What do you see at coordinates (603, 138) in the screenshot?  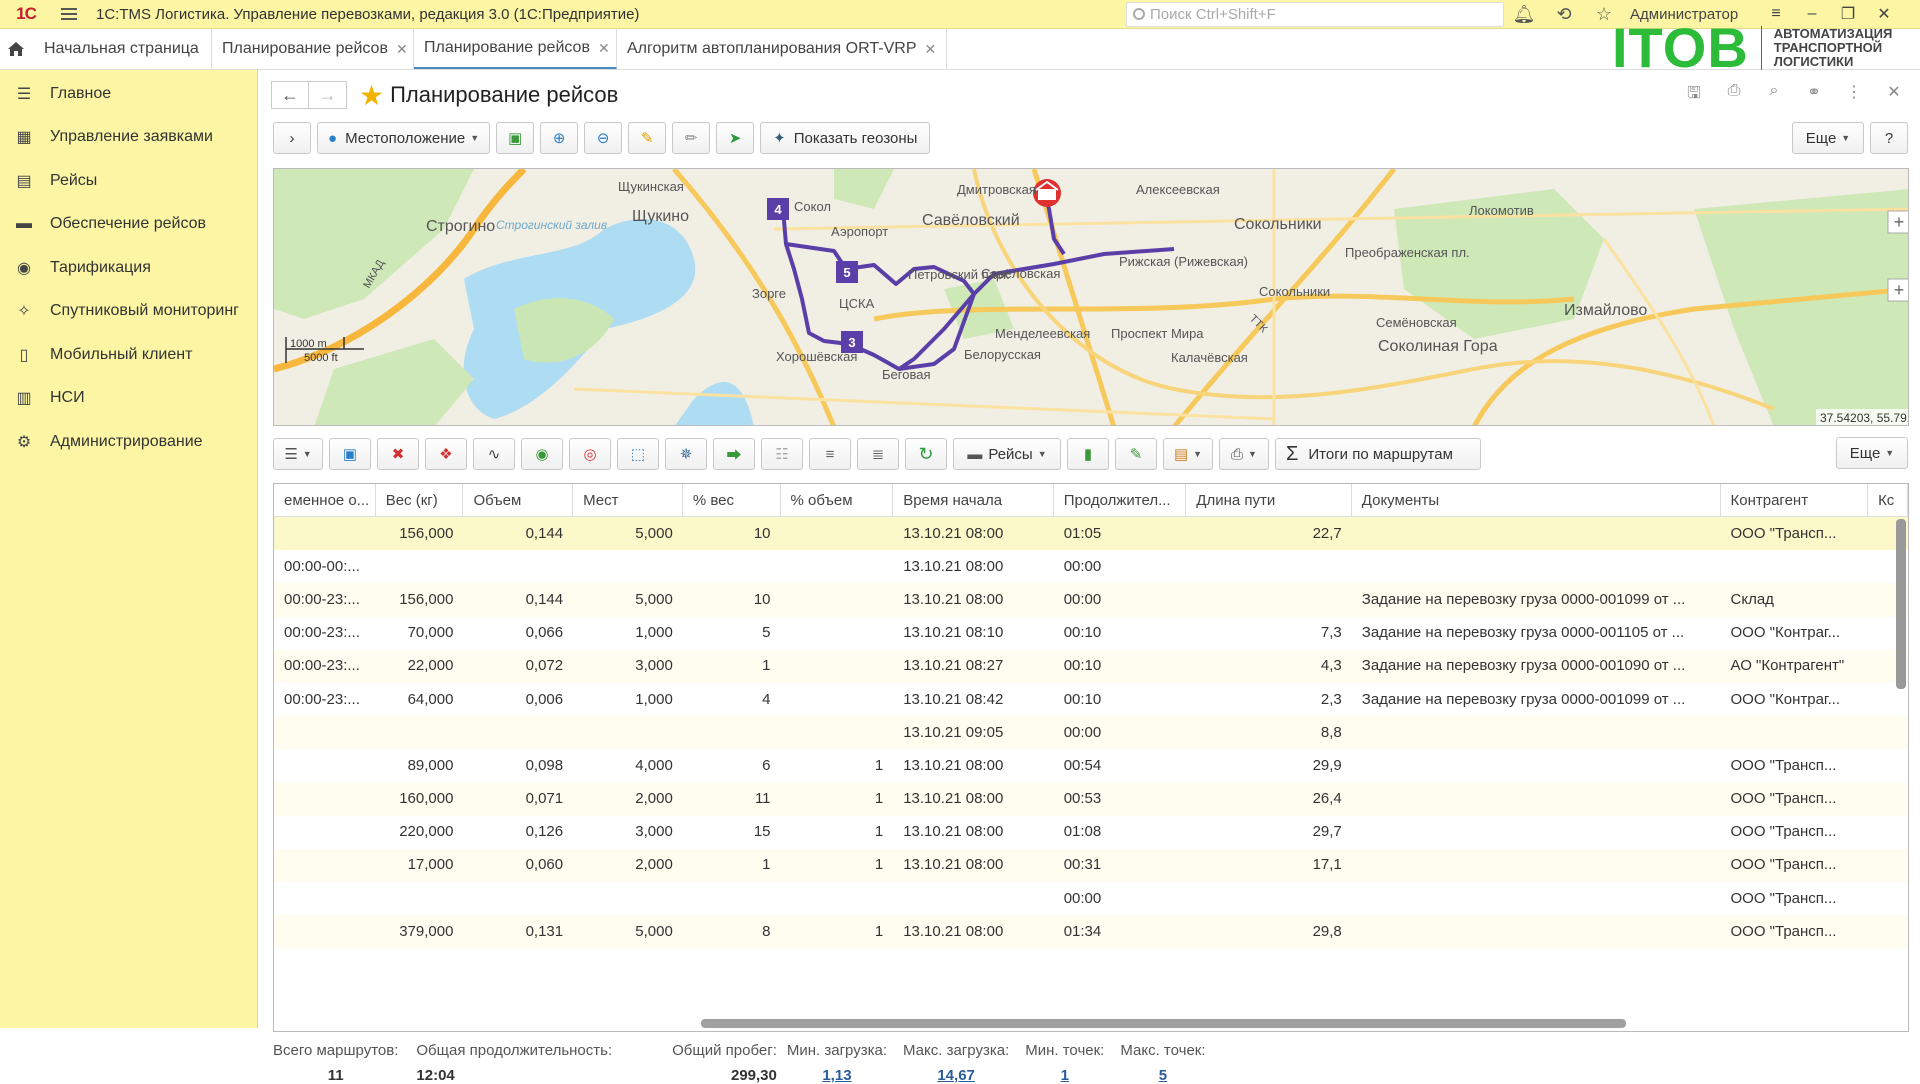 I see `zoom-out-button: ⊖` at bounding box center [603, 138].